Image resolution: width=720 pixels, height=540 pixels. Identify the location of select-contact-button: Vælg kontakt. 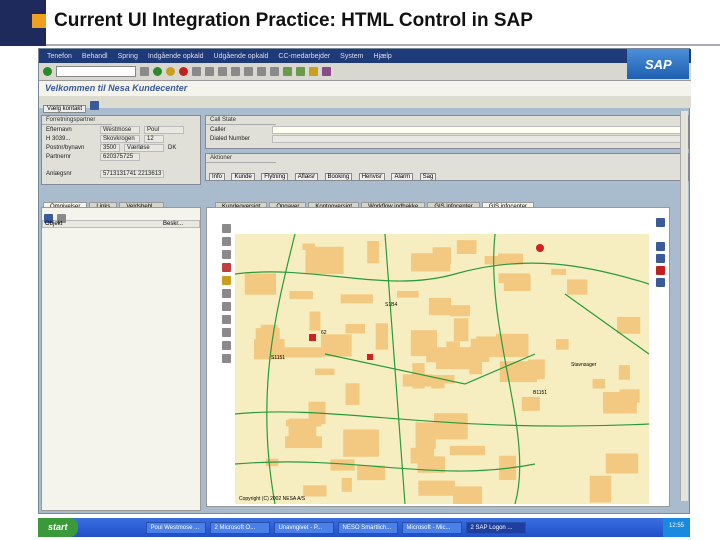
(65, 109).